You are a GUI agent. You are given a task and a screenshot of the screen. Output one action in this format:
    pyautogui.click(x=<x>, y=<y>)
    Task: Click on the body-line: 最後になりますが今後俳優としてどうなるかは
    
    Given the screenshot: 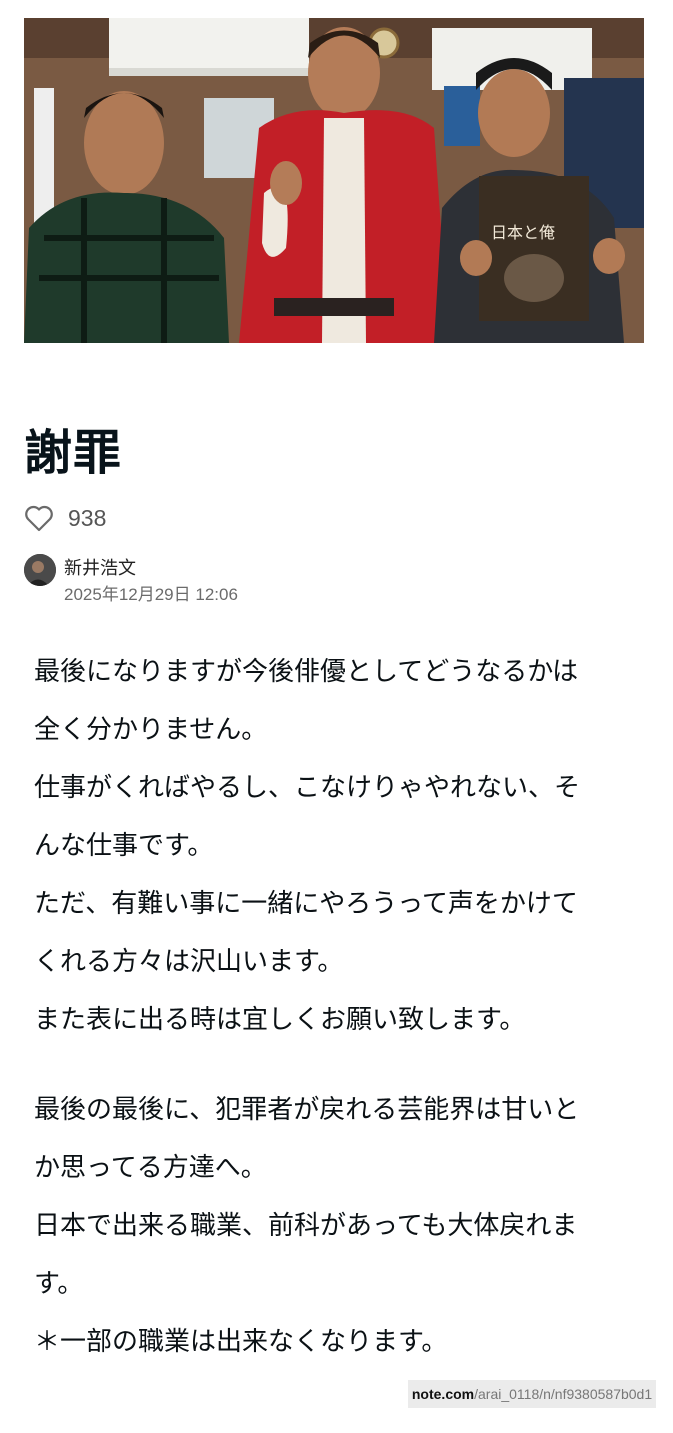 What is the action you would take?
    pyautogui.click(x=306, y=672)
    